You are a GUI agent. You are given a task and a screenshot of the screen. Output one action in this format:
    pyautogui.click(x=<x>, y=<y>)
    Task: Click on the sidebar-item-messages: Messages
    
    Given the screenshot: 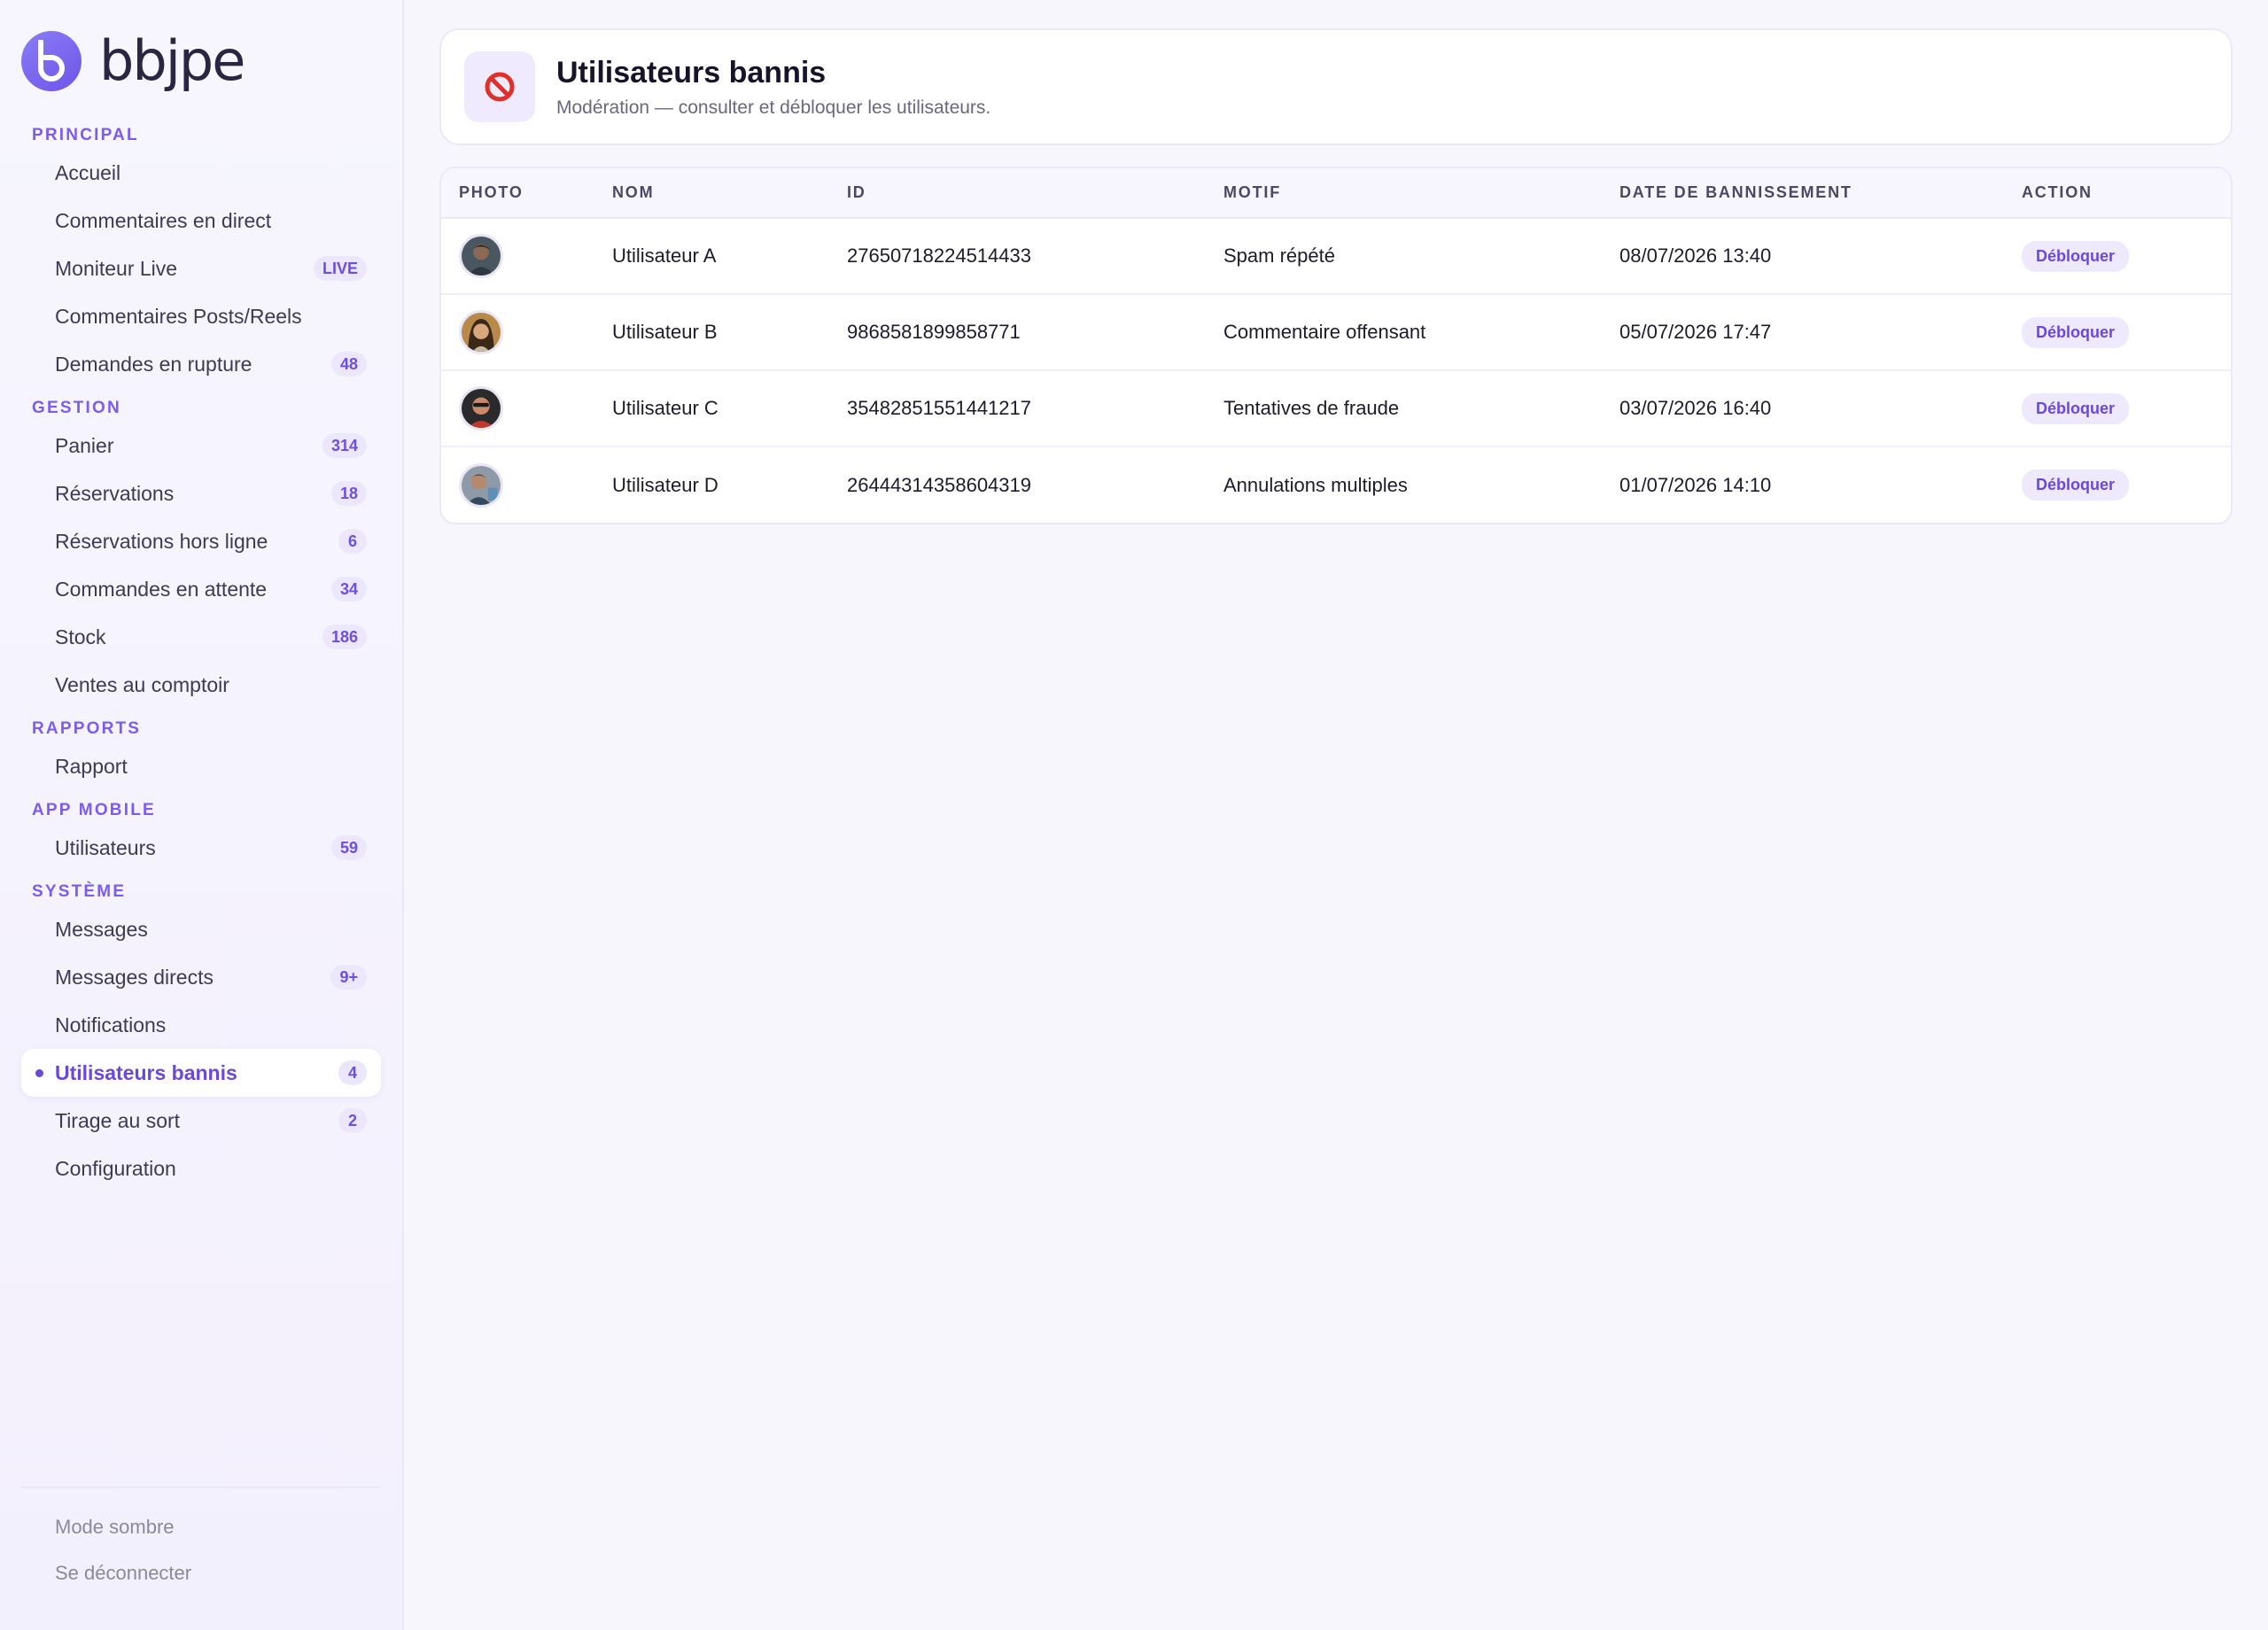 What is the action you would take?
    pyautogui.click(x=201, y=929)
    